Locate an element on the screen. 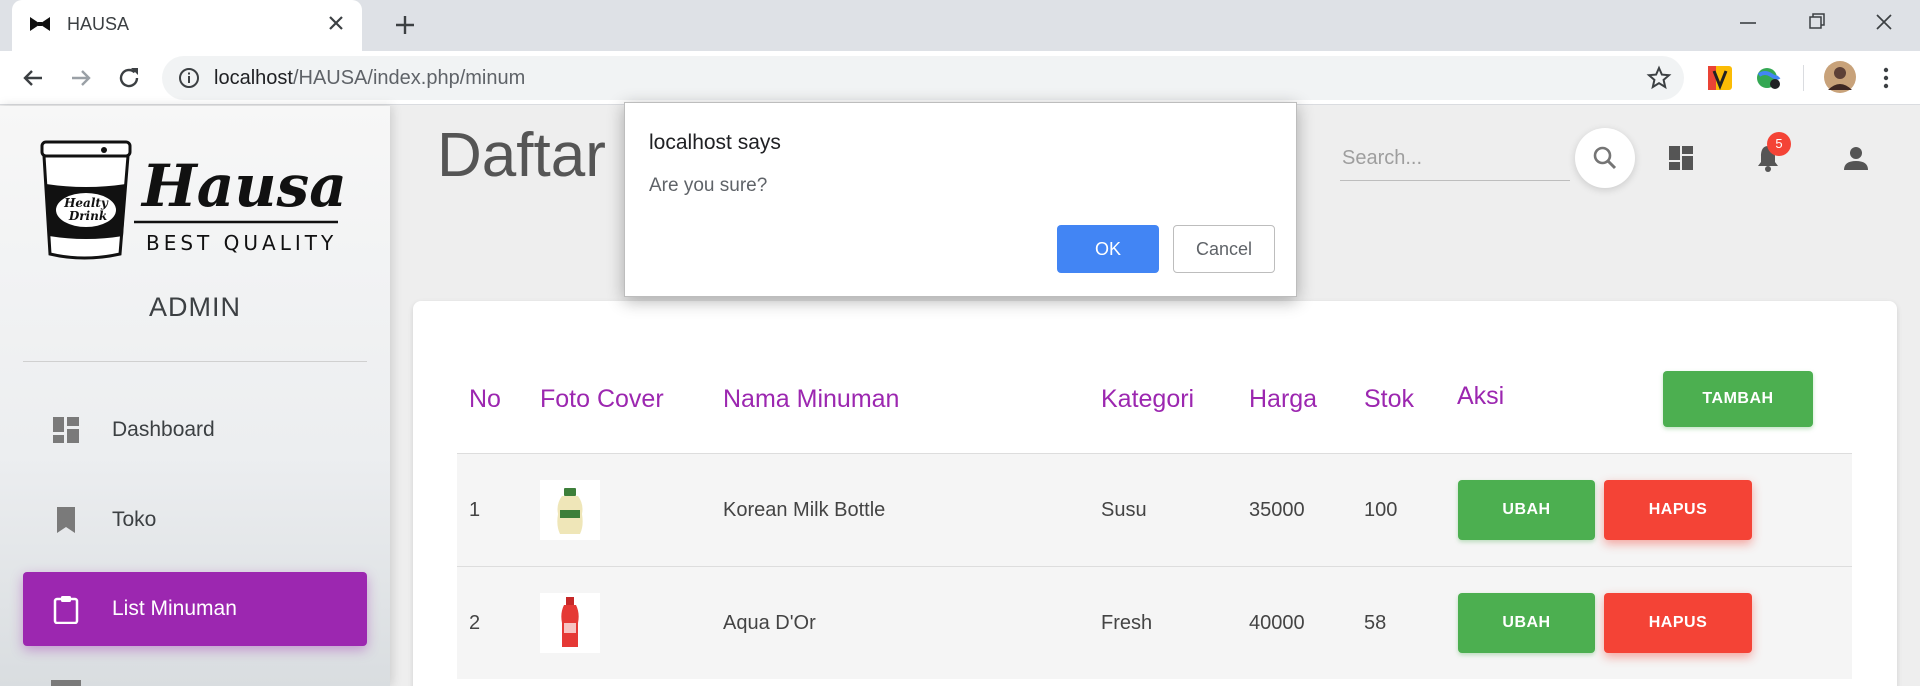 Image resolution: width=1920 pixels, height=686 pixels. drink-stock: 58 is located at coordinates (1375, 623).